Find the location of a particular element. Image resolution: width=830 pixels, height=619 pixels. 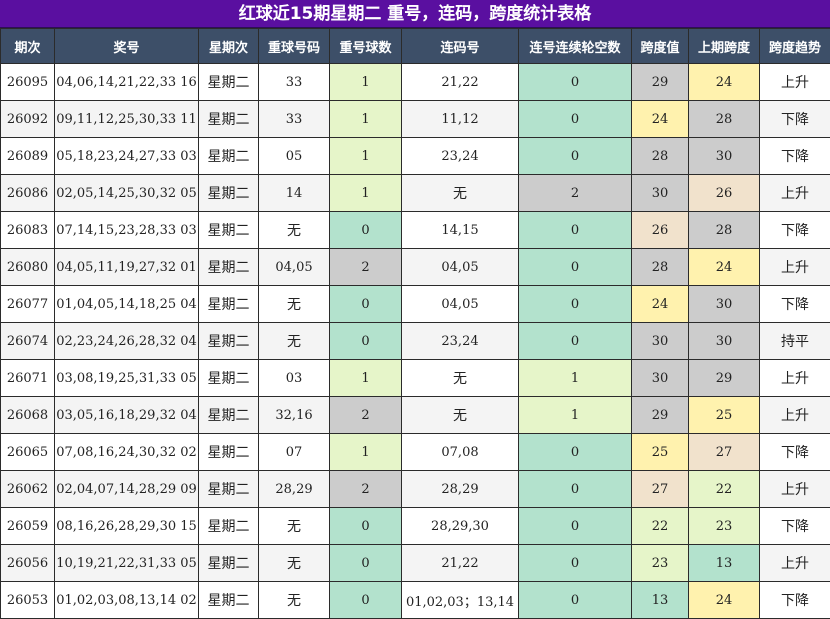

cell-miss-count: 1 is located at coordinates (575, 415).